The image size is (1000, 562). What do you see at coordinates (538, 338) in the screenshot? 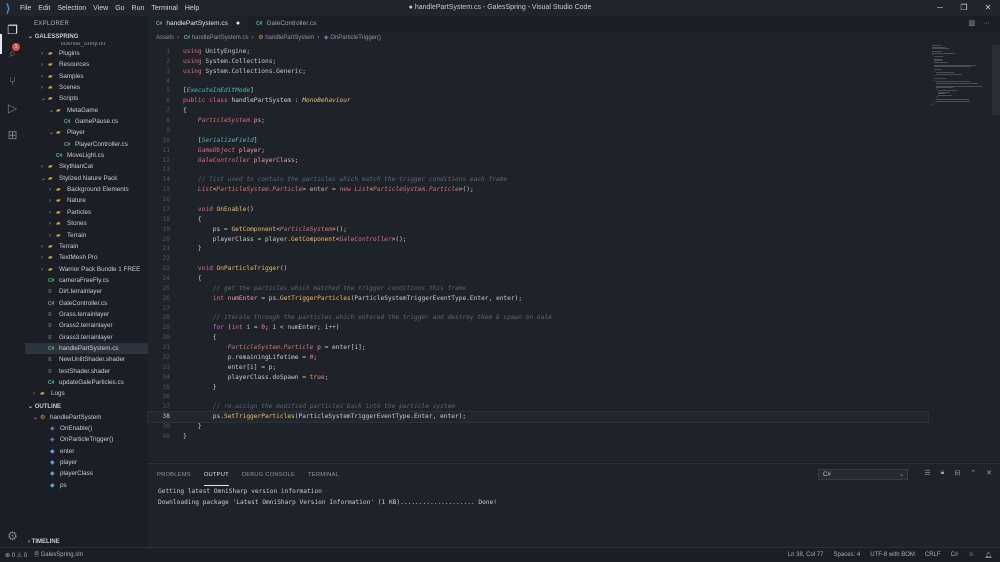
I see `code-line: 30 {` at bounding box center [538, 338].